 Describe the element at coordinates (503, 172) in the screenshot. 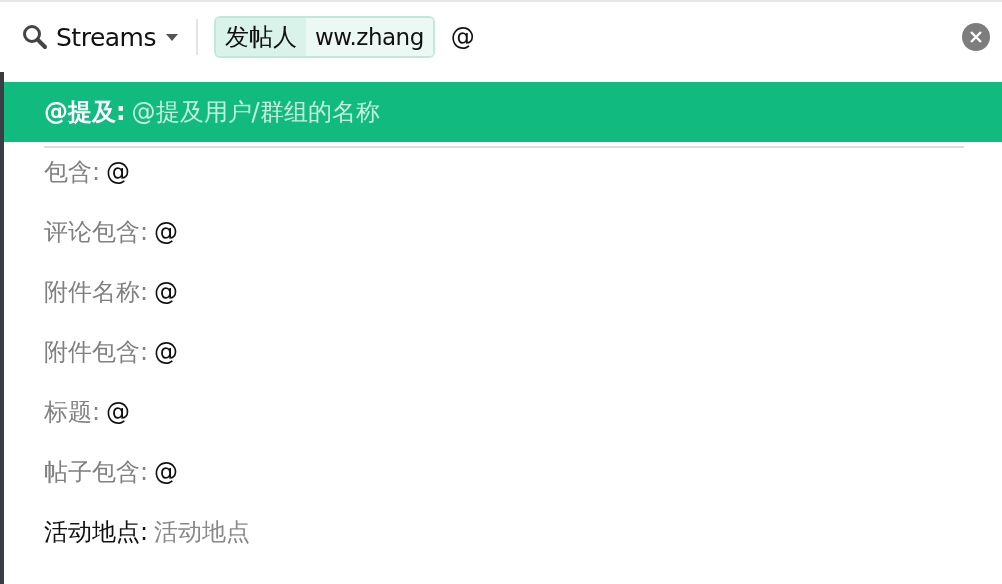

I see `suggestion-item: 包含: @` at that location.